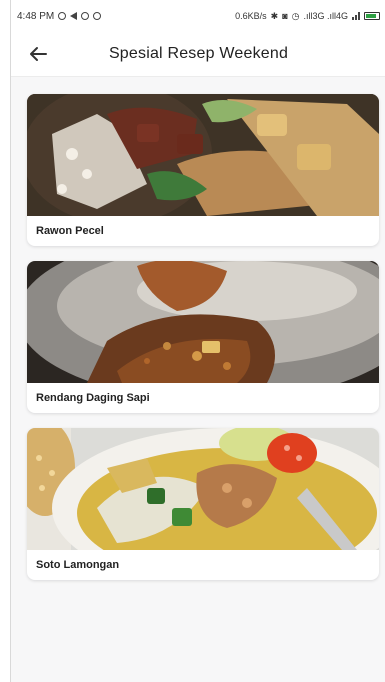  I want to click on appbar-divider, so click(198, 76).